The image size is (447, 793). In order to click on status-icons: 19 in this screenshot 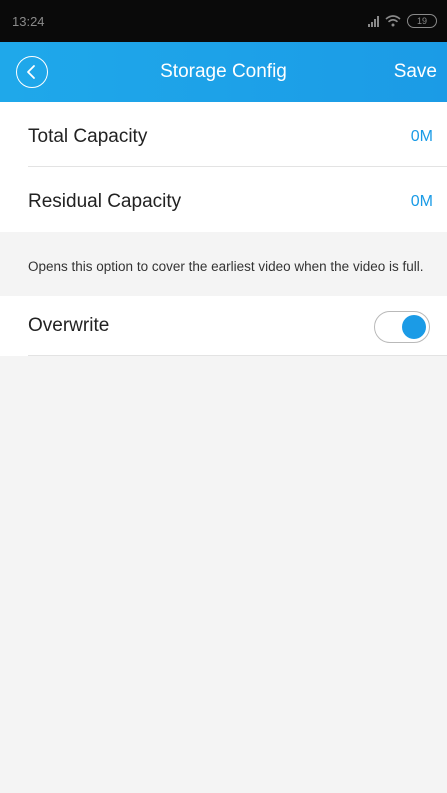, I will do `click(402, 21)`.